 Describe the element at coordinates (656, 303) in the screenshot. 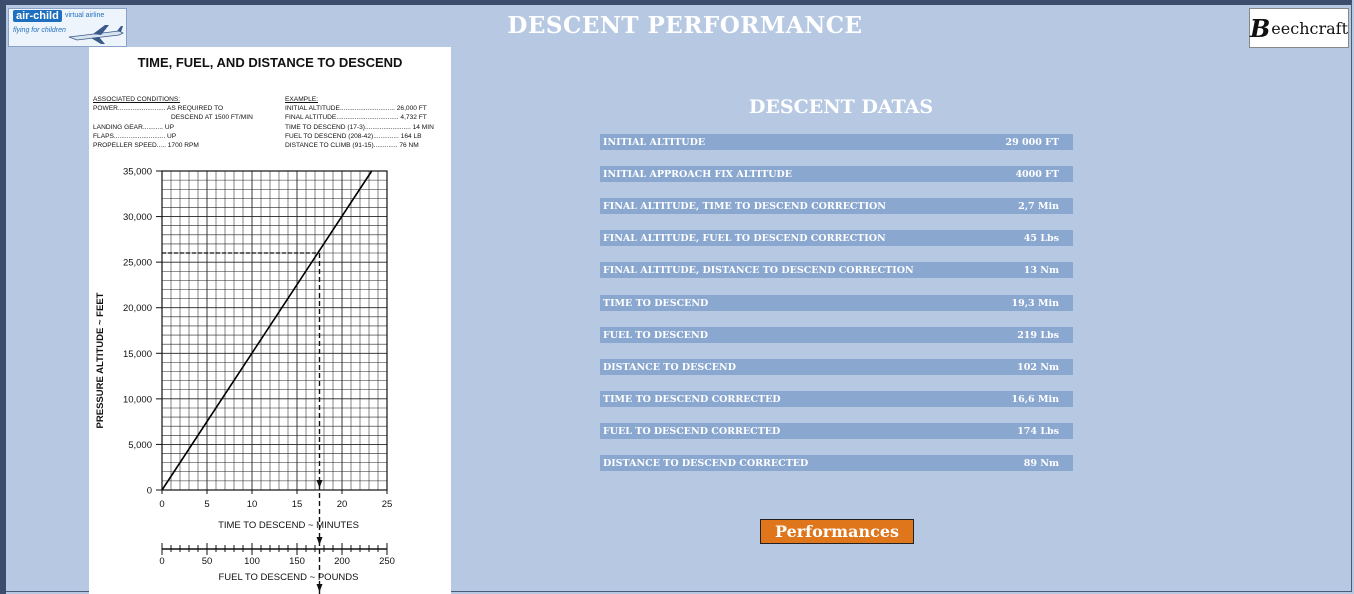

I see `descent-data-label: TIME TO DESCEND` at that location.